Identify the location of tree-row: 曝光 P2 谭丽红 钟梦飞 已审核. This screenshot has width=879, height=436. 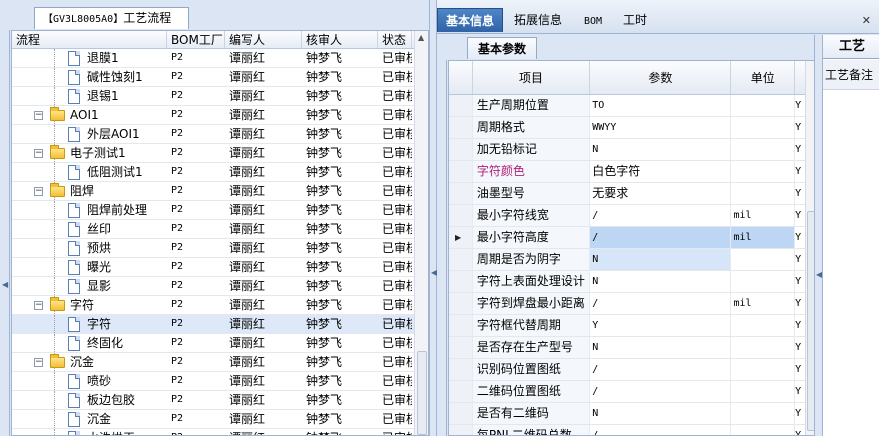
(220, 267).